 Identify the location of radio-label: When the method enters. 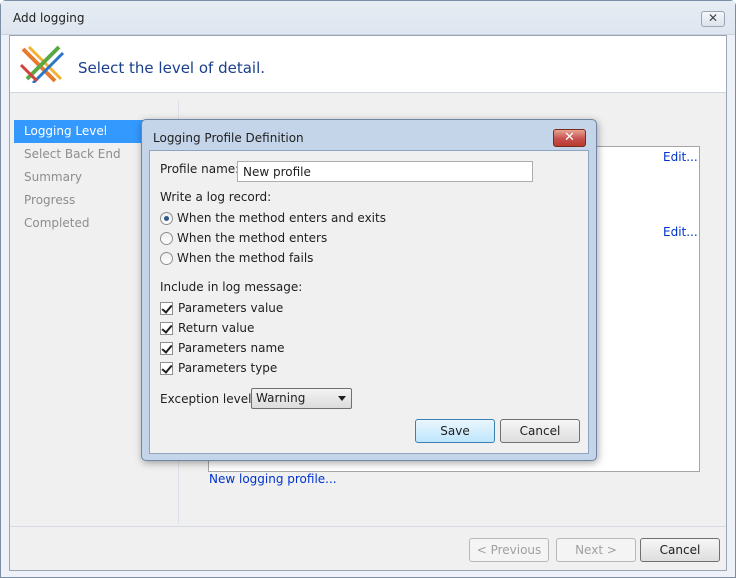
(252, 238).